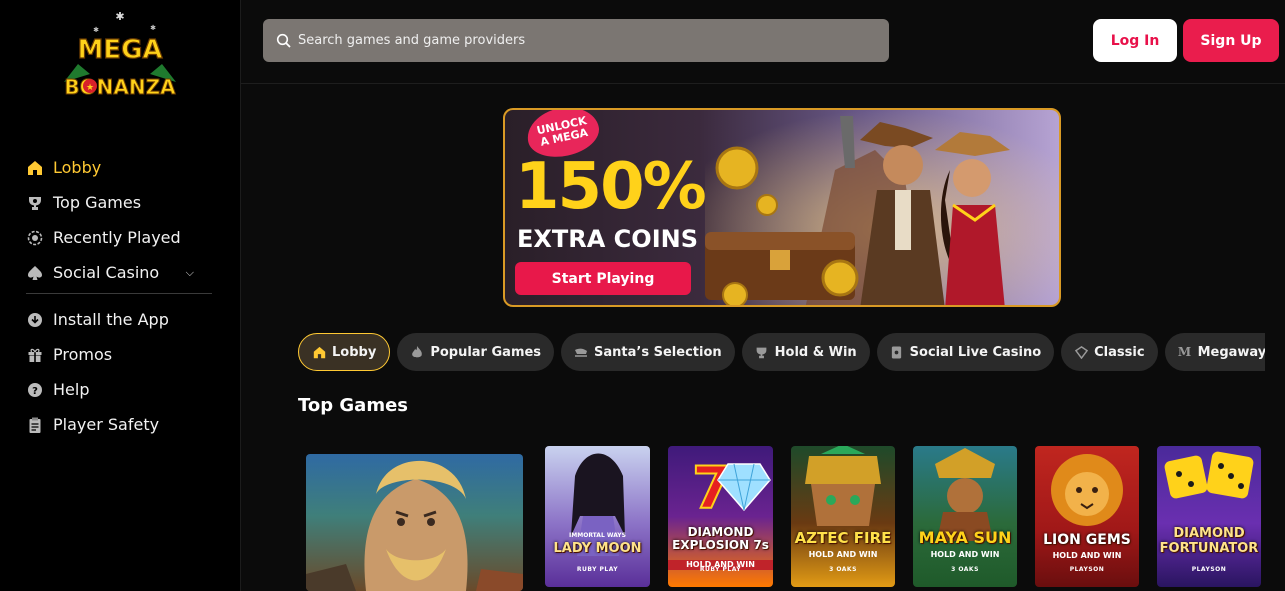 The image size is (1285, 591). I want to click on sidebar-item-label: Lobby, so click(77, 167).